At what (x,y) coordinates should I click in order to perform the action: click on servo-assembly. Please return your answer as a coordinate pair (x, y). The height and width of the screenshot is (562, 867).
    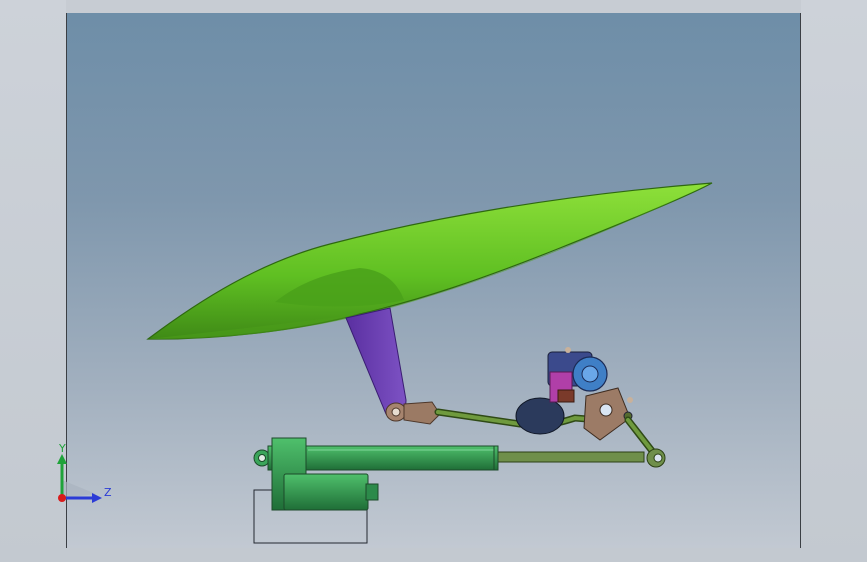
    Looking at the image, I should click on (574, 394).